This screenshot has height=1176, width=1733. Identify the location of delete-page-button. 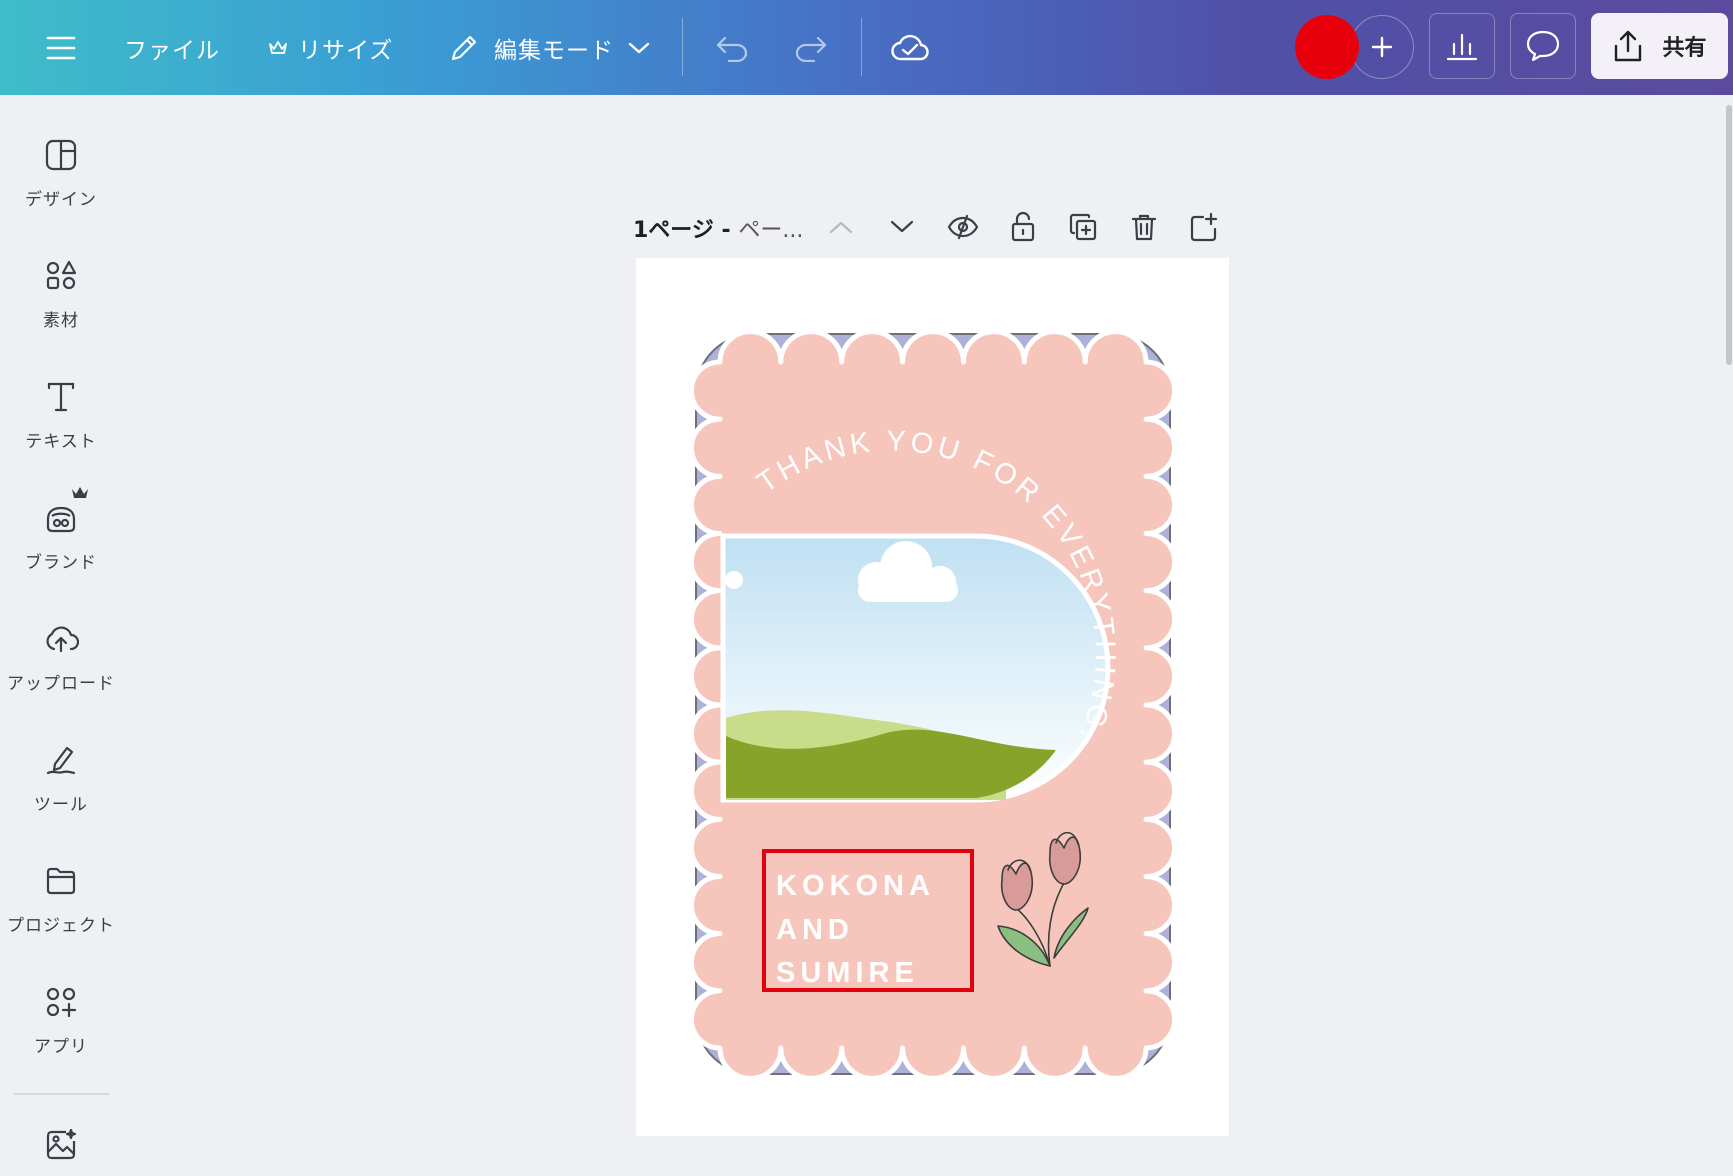
(1144, 227).